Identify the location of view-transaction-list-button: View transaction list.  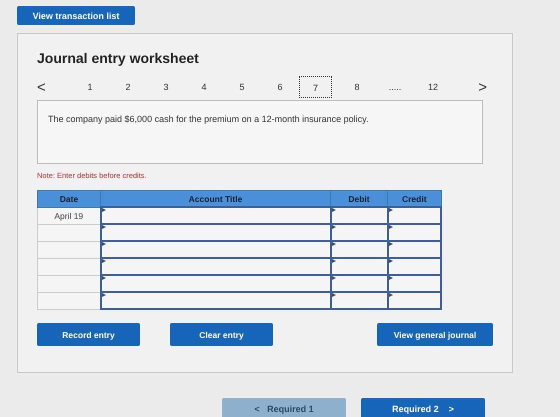
(76, 15).